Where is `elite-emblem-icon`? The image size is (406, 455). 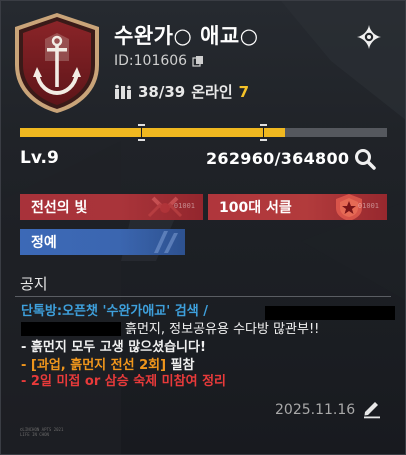 elite-emblem-icon is located at coordinates (166, 242).